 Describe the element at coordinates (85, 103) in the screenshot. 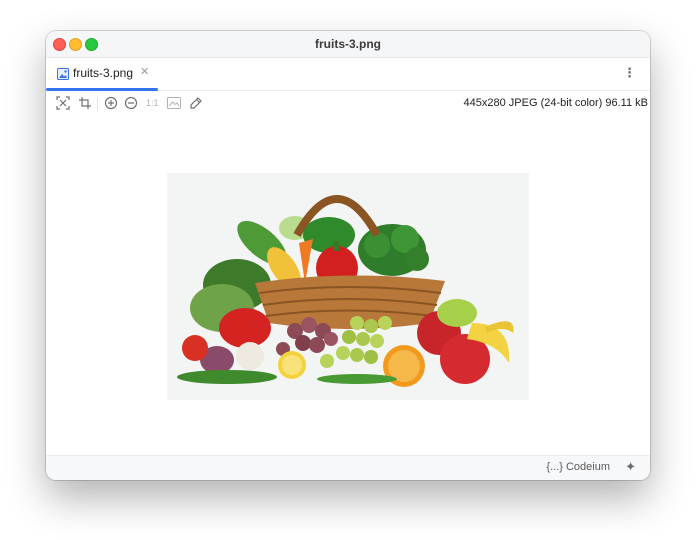

I see `crop-icon` at that location.